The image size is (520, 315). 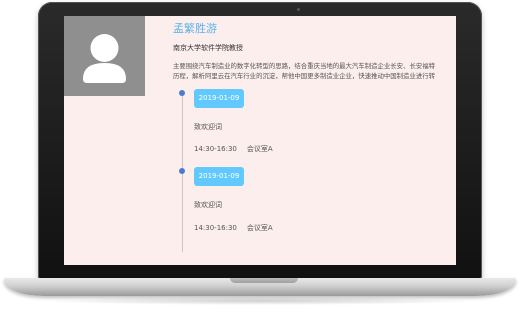 I want to click on speaker-name: 孟繁胜游, so click(x=195, y=28).